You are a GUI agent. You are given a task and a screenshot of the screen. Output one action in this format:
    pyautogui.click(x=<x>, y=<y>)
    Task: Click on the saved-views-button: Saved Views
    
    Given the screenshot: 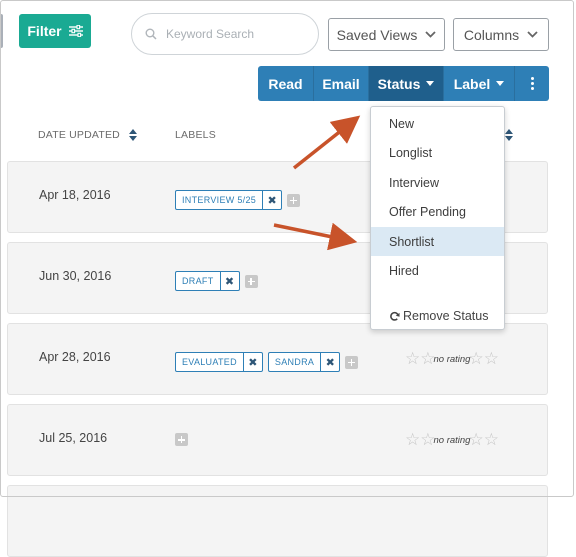 What is the action you would take?
    pyautogui.click(x=386, y=34)
    